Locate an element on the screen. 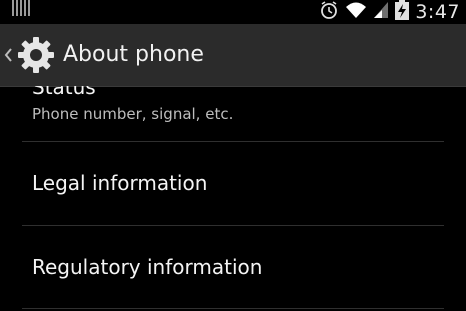 The image size is (466, 311). gear-icon is located at coordinates (36, 55).